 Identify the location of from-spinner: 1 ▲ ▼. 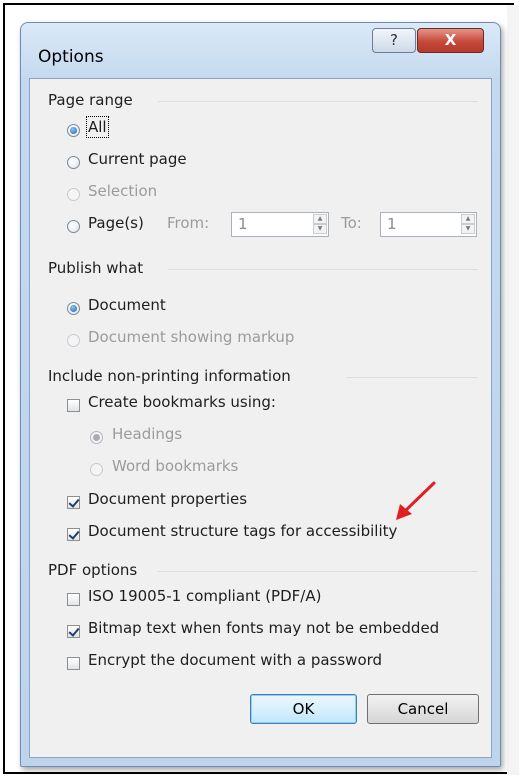
(280, 224).